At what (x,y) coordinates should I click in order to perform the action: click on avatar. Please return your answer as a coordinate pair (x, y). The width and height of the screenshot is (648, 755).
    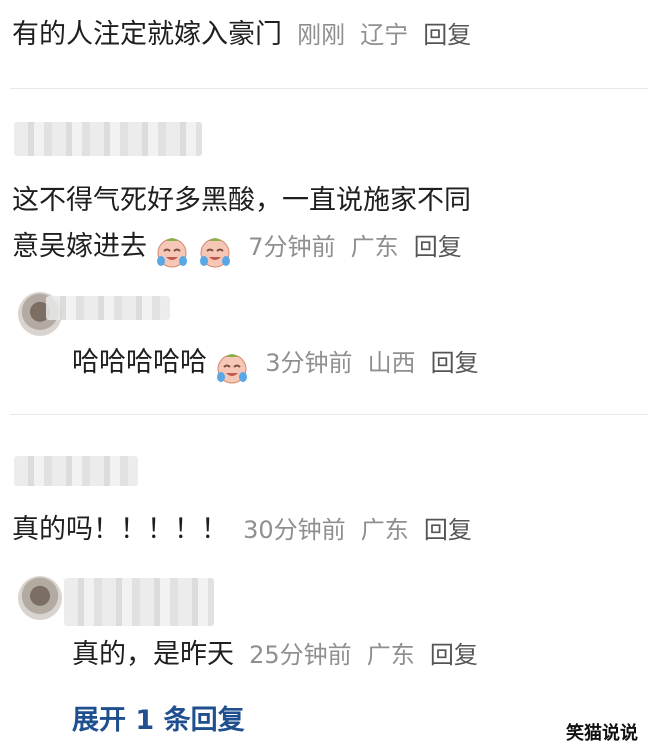
    Looking at the image, I should click on (40, 598).